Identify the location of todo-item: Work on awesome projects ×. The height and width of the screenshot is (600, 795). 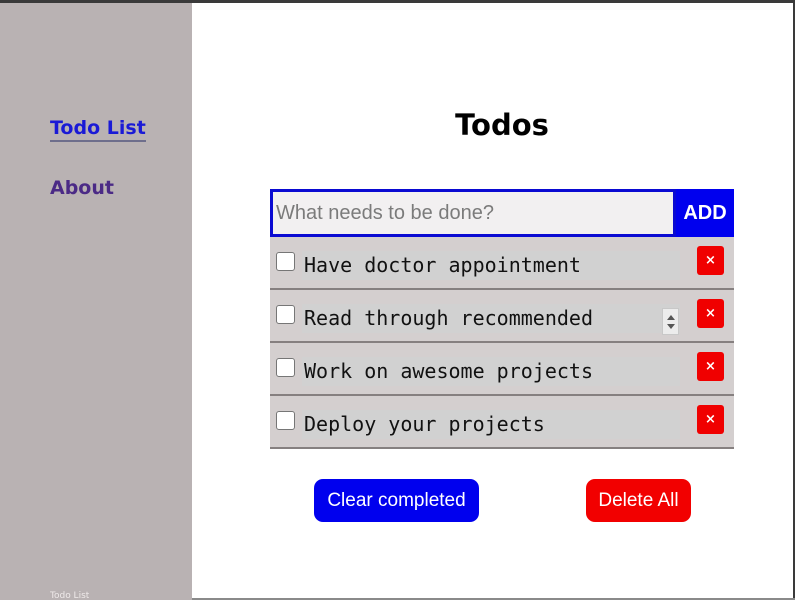
(502, 369).